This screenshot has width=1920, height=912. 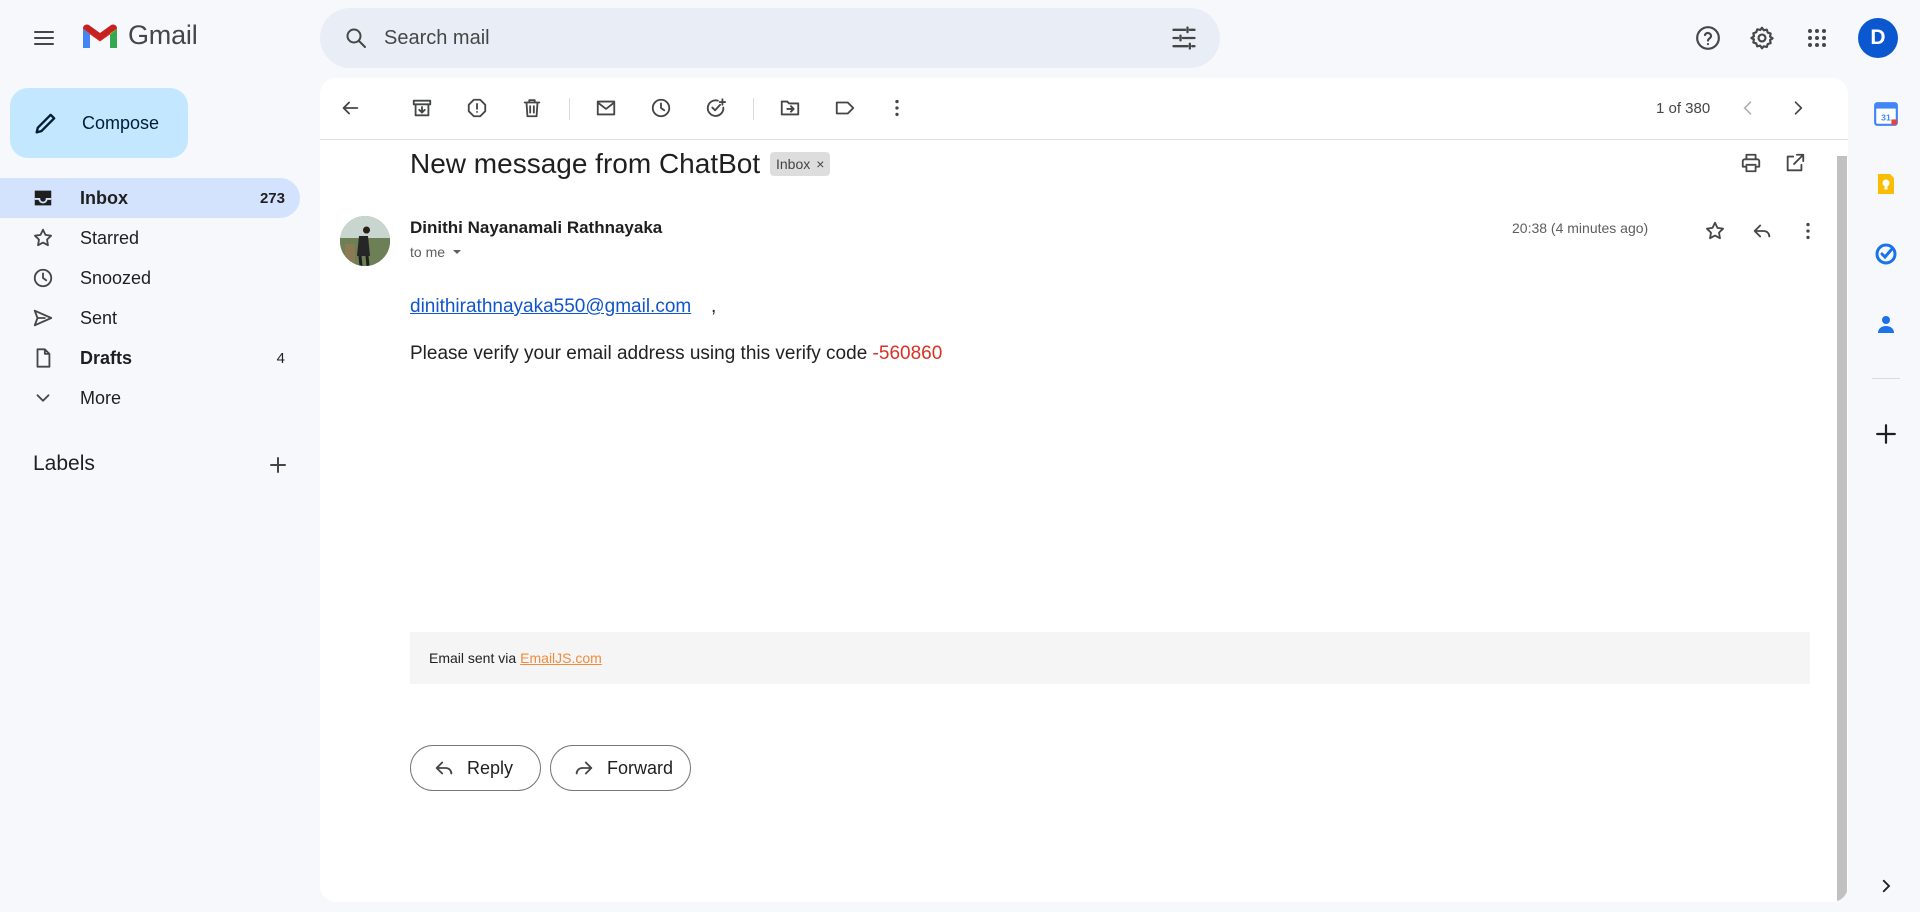 What do you see at coordinates (150, 238) in the screenshot?
I see `sidebar-item-starred: Starred` at bounding box center [150, 238].